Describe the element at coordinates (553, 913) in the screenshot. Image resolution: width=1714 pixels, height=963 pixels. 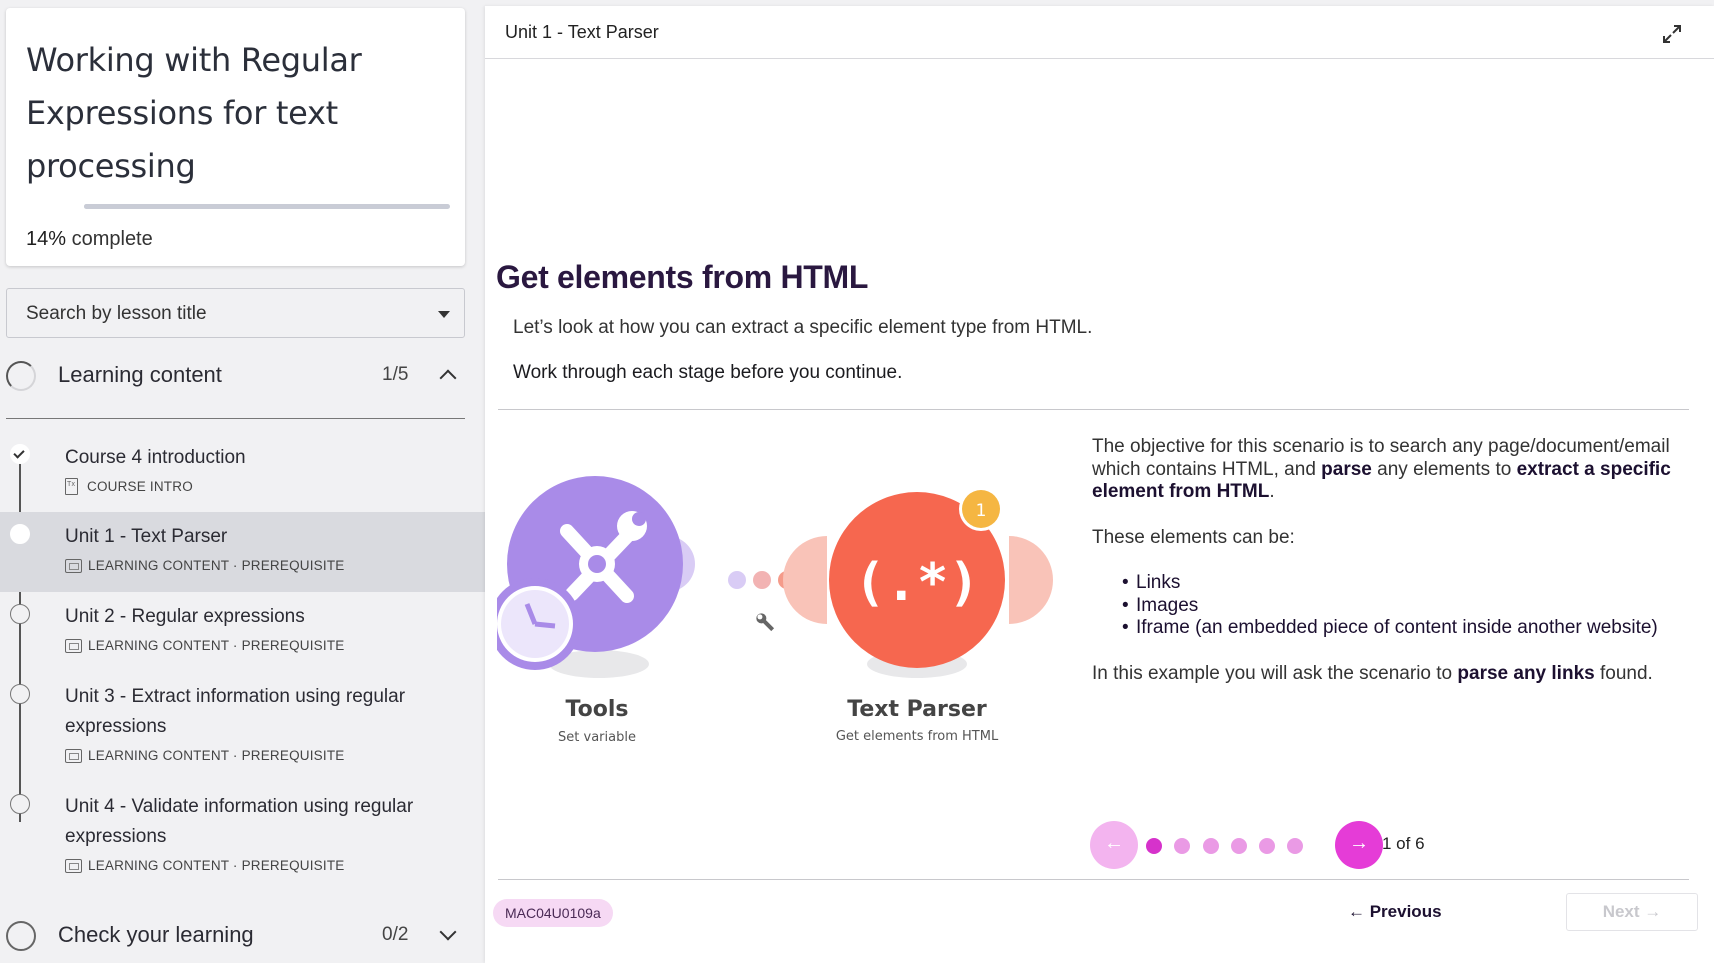
I see `lesson-code-badge: MAC04U0109a` at that location.